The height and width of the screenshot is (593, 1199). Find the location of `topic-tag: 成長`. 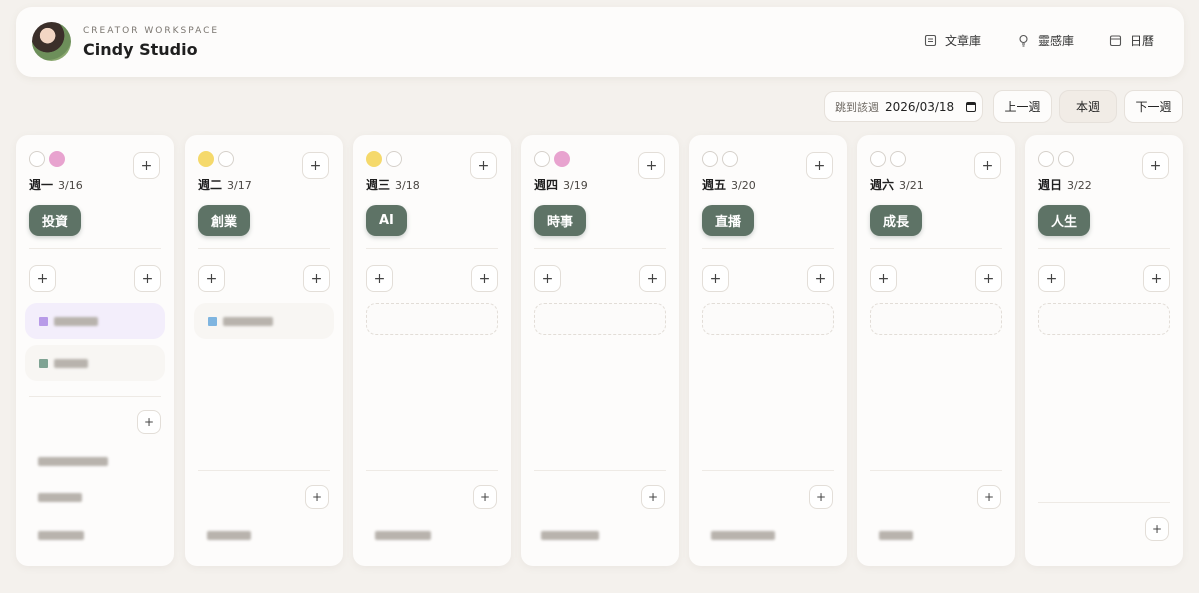

topic-tag: 成長 is located at coordinates (896, 220).